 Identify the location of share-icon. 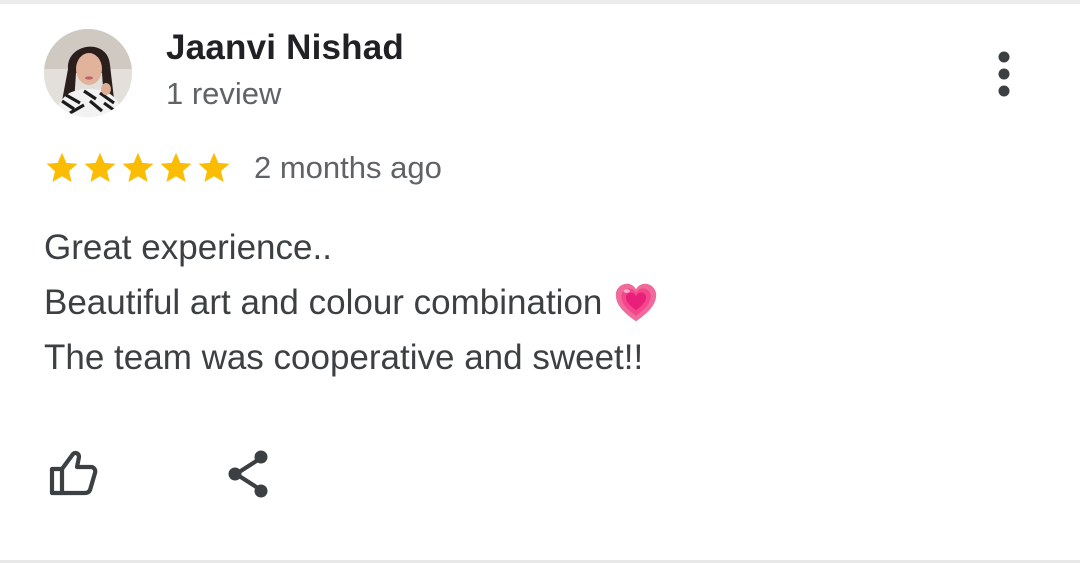
(248, 474).